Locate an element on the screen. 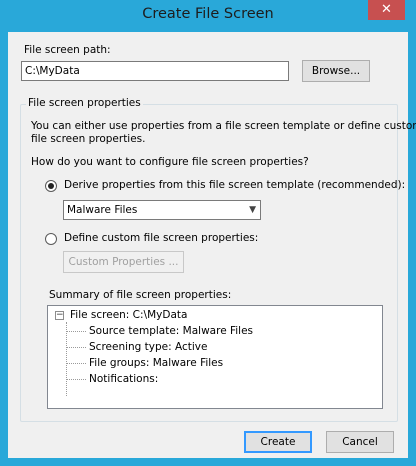 The height and width of the screenshot is (466, 416). derive-properties-radio is located at coordinates (51, 186).